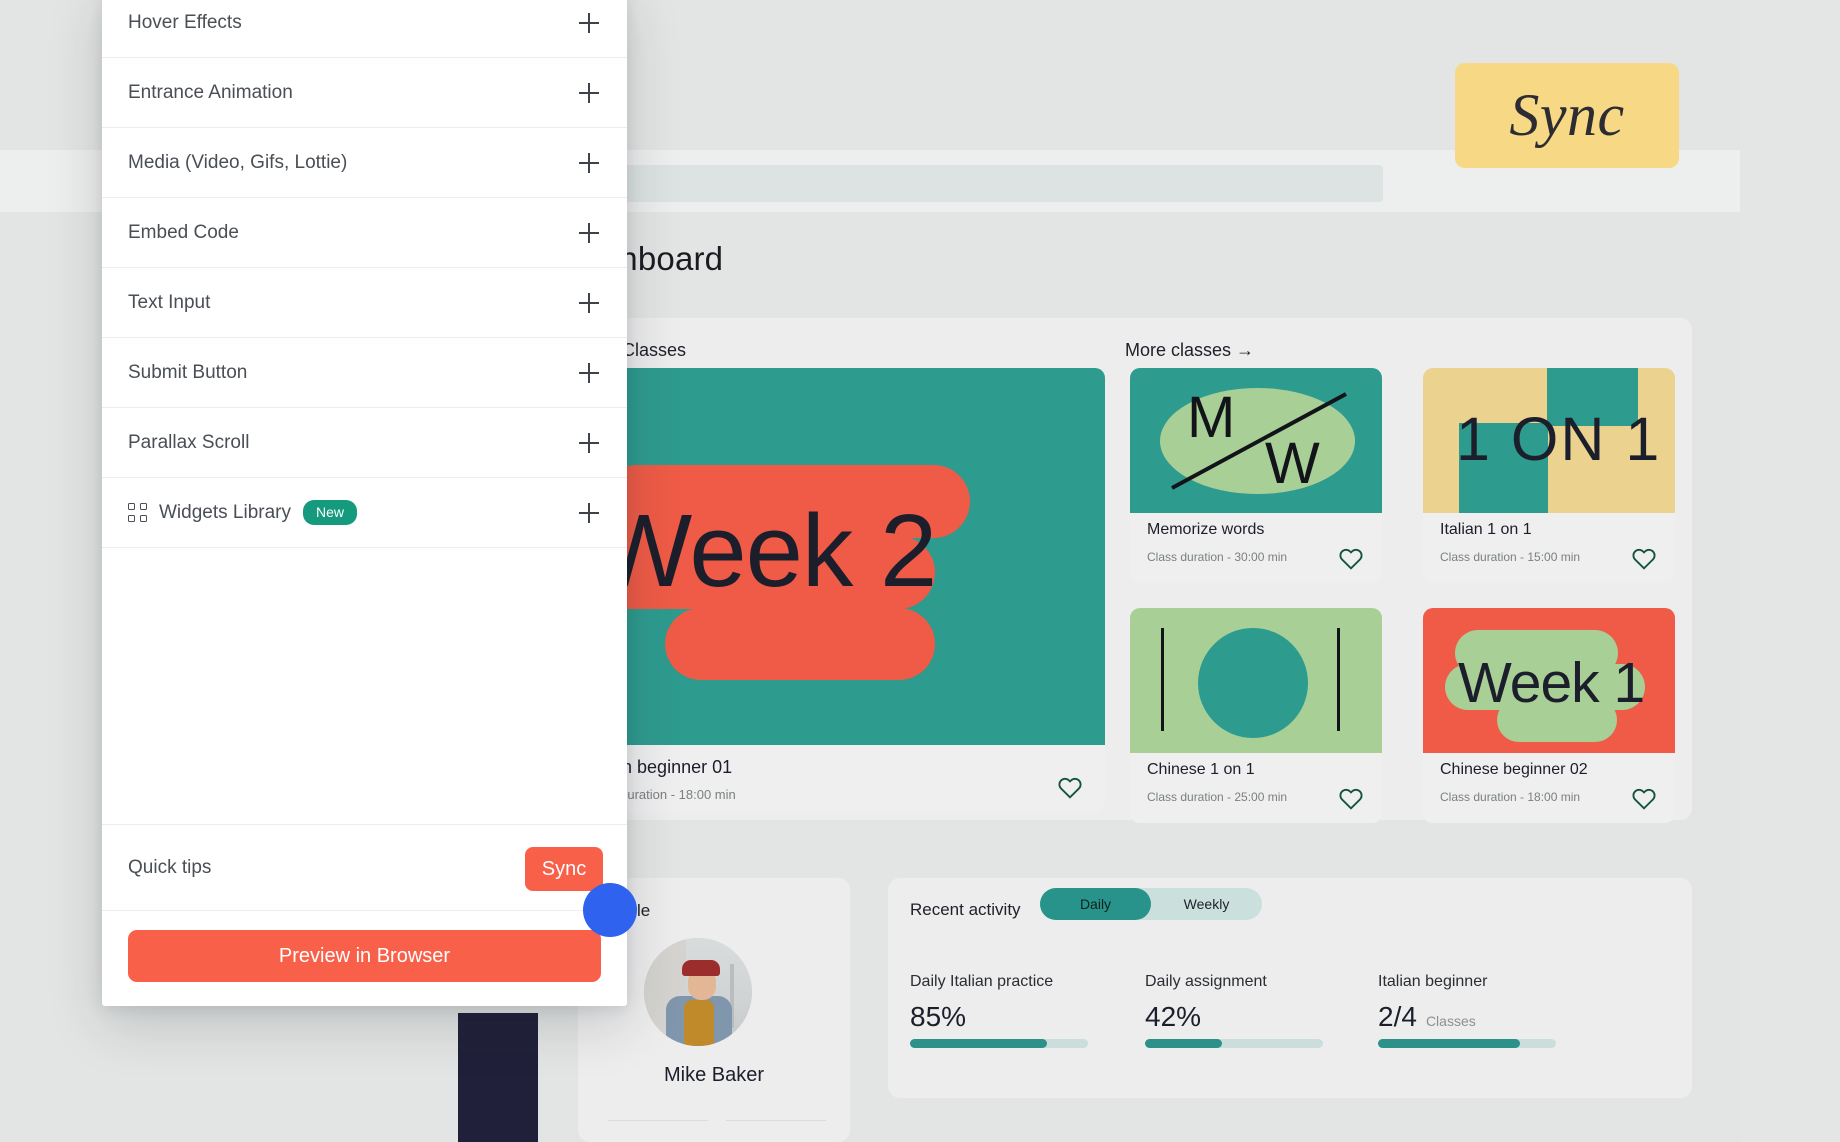  I want to click on quick-tips-row: Quick tips Sync, so click(364, 867).